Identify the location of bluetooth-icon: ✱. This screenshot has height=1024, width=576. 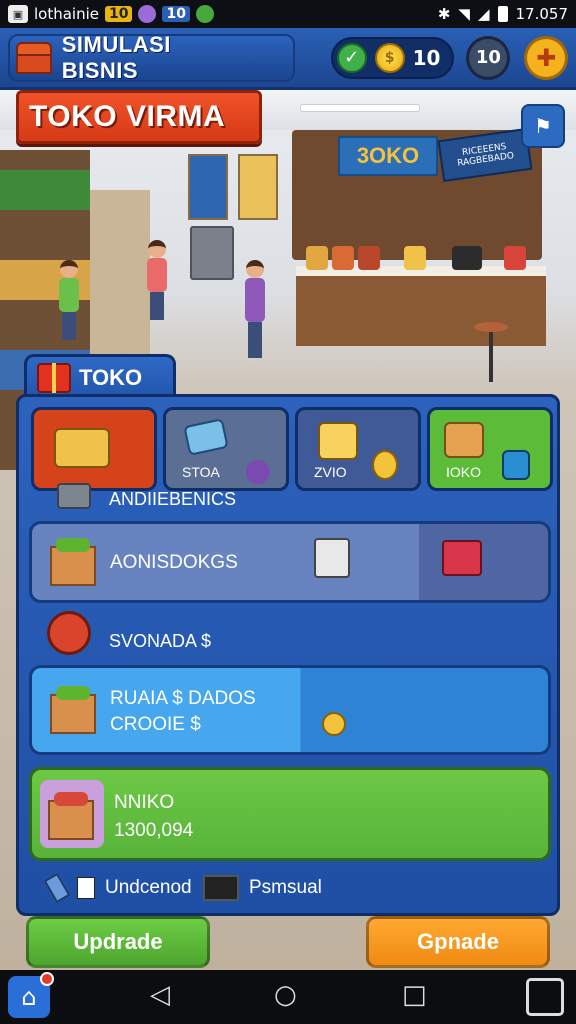
(444, 14).